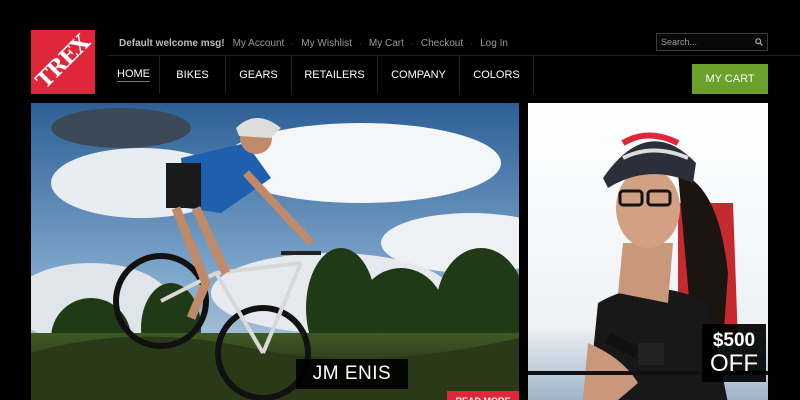 This screenshot has width=800, height=400. What do you see at coordinates (734, 363) in the screenshot?
I see `offer-text: OFF` at bounding box center [734, 363].